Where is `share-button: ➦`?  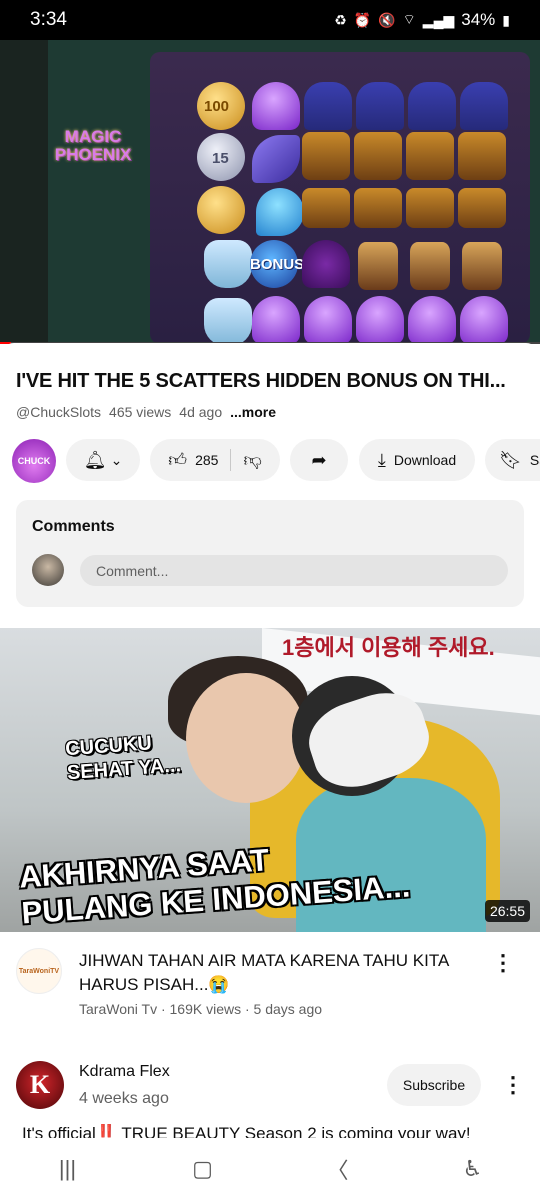 share-button: ➦ is located at coordinates (319, 460).